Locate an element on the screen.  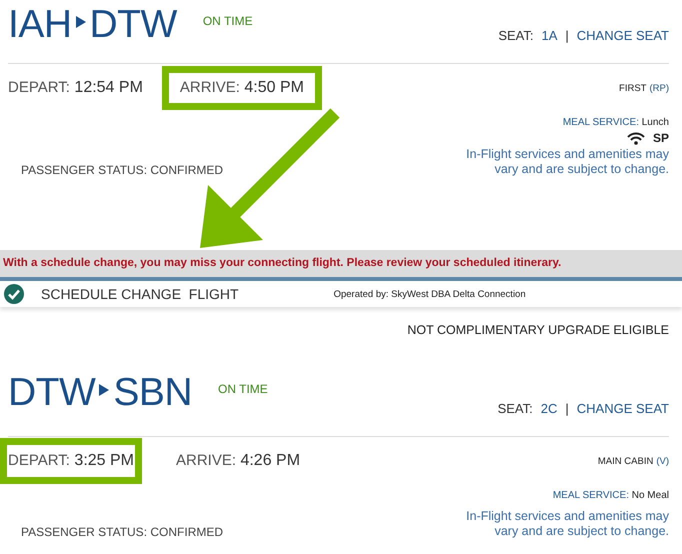
origin-code: IAH is located at coordinates (40, 25).